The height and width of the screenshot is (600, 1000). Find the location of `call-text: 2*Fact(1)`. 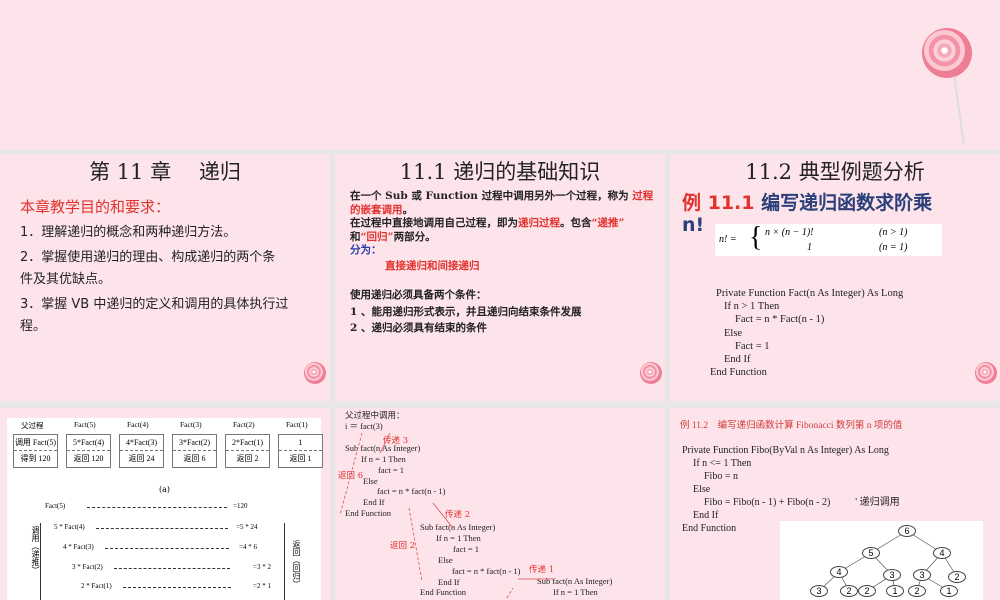

call-text: 2*Fact(1) is located at coordinates (247, 443).